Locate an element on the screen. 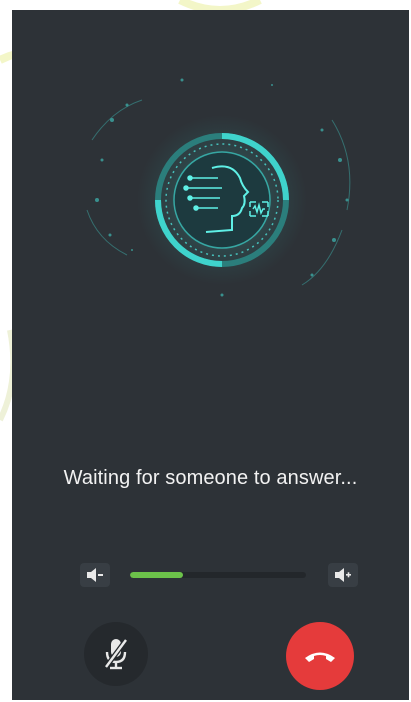 The image size is (411, 702). mic-off-icon is located at coordinates (116, 654).